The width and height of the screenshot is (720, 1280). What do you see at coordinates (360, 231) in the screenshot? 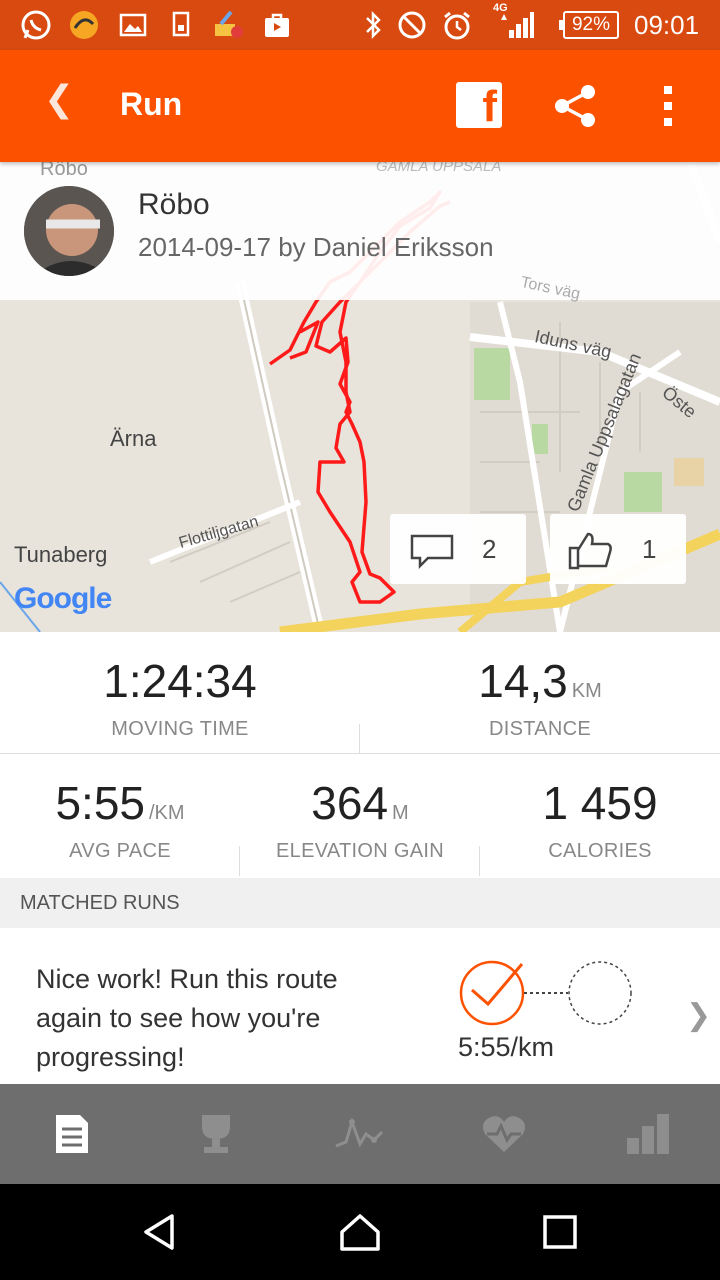
I see `activity-header: Röbo 2014-09-17 by Daniel Eriksson` at bounding box center [360, 231].